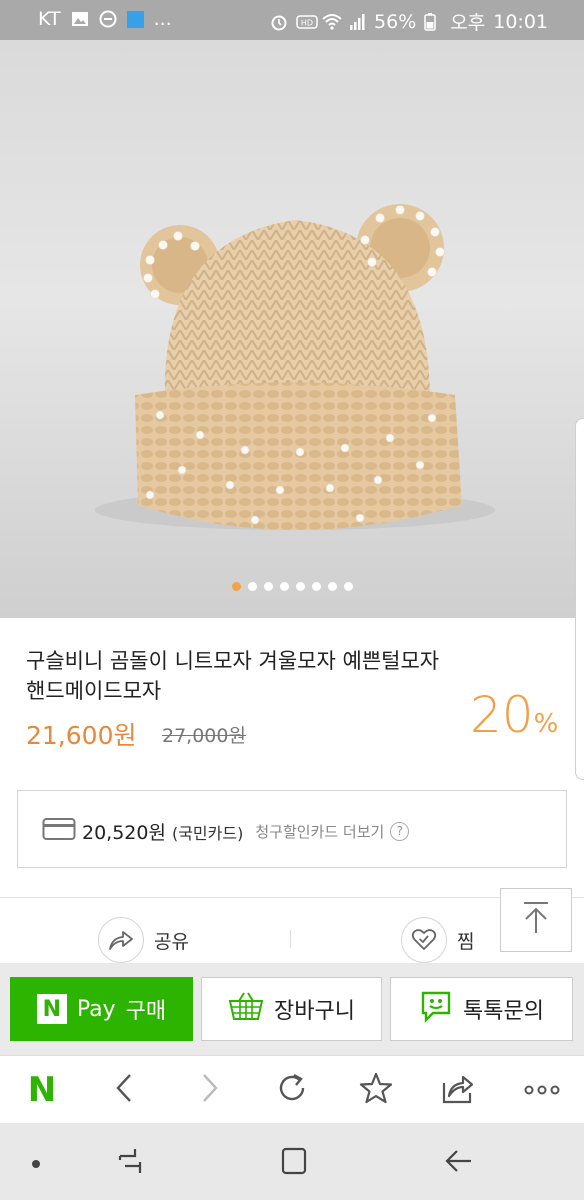  What do you see at coordinates (207, 833) in the screenshot?
I see `card-name: (국민카드)` at bounding box center [207, 833].